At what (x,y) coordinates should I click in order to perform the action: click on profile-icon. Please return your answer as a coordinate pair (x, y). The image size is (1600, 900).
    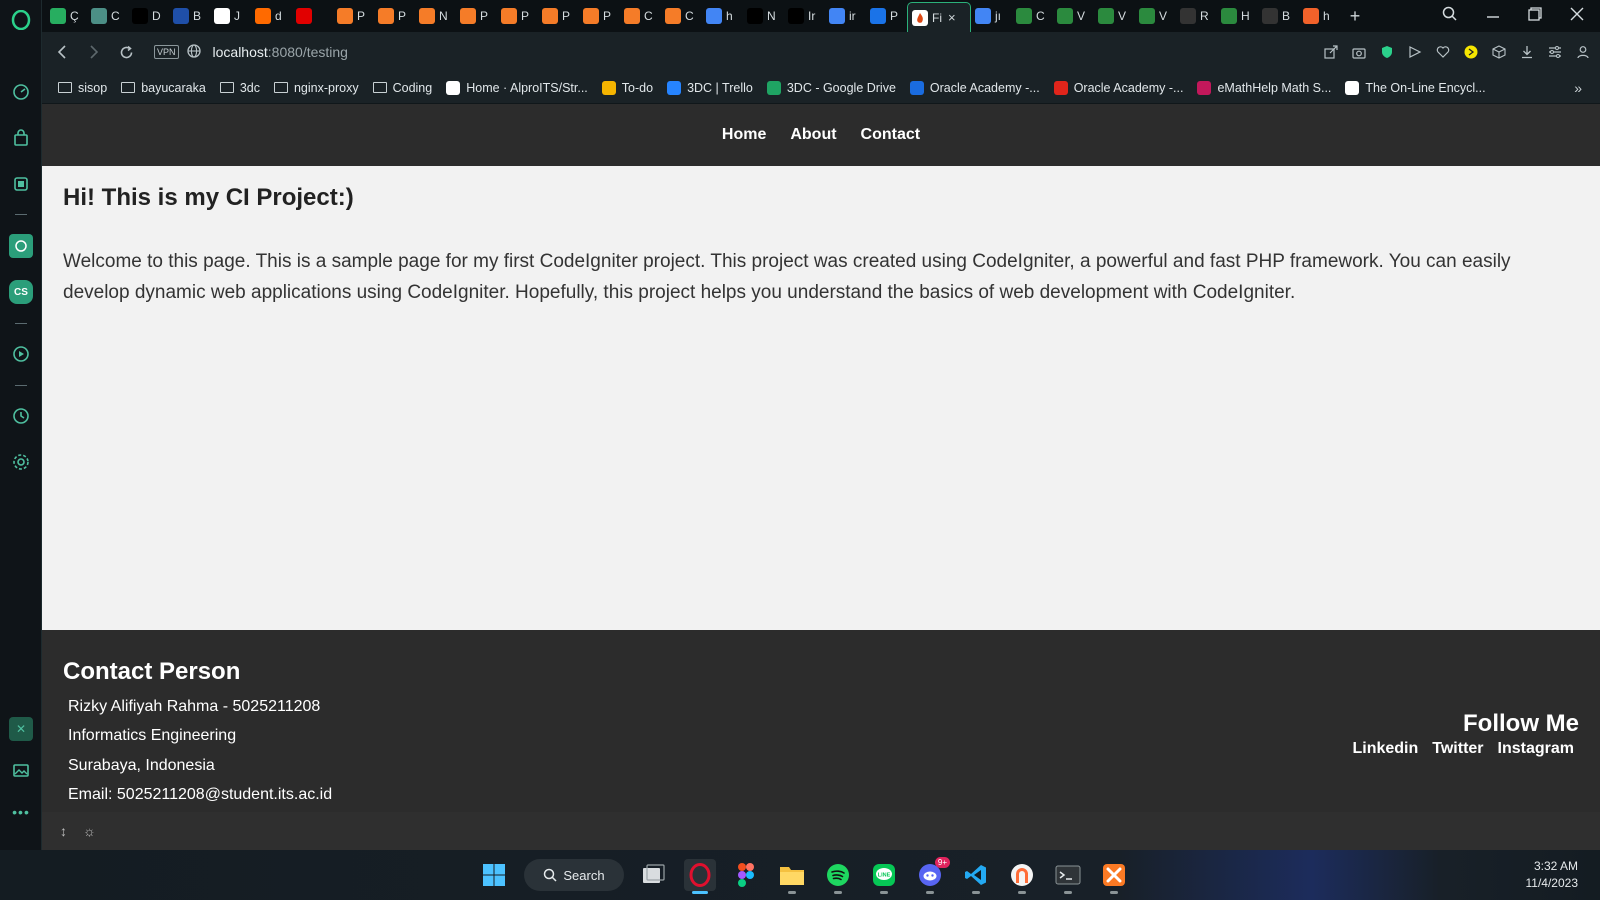
    Looking at the image, I should click on (1583, 52).